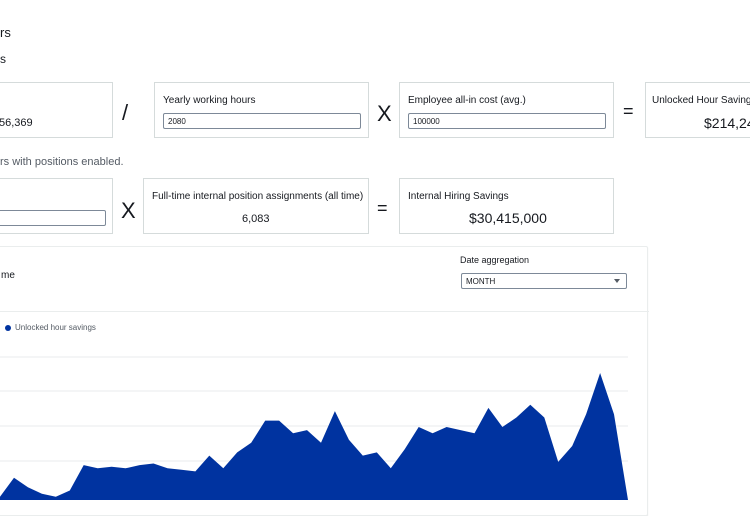 This screenshot has height=516, width=750. What do you see at coordinates (617, 281) in the screenshot?
I see `chevron-down-icon` at bounding box center [617, 281].